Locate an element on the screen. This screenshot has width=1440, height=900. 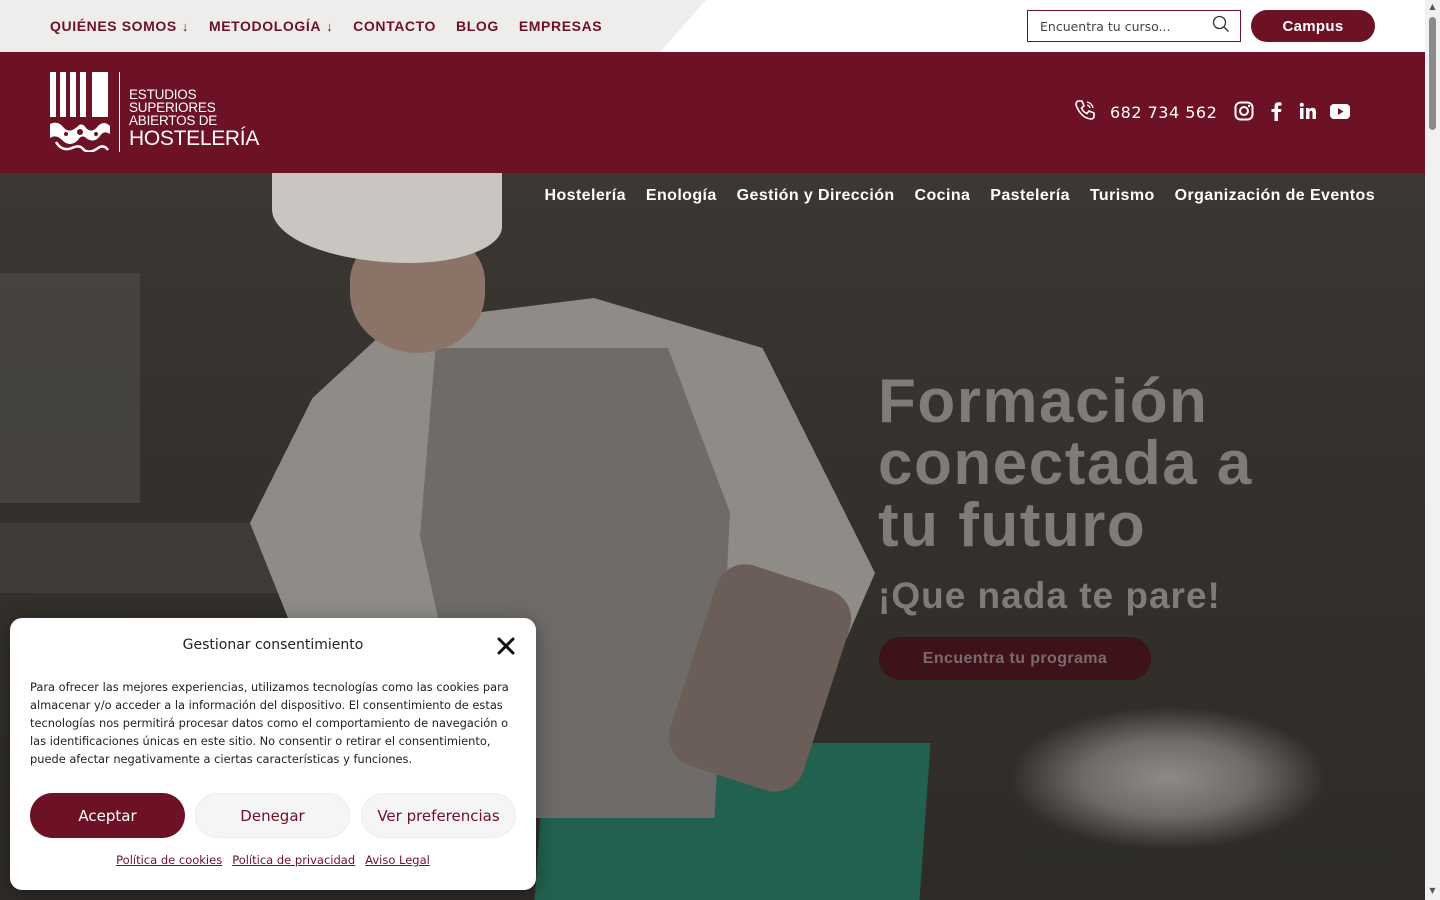
close-icon is located at coordinates (506, 646).